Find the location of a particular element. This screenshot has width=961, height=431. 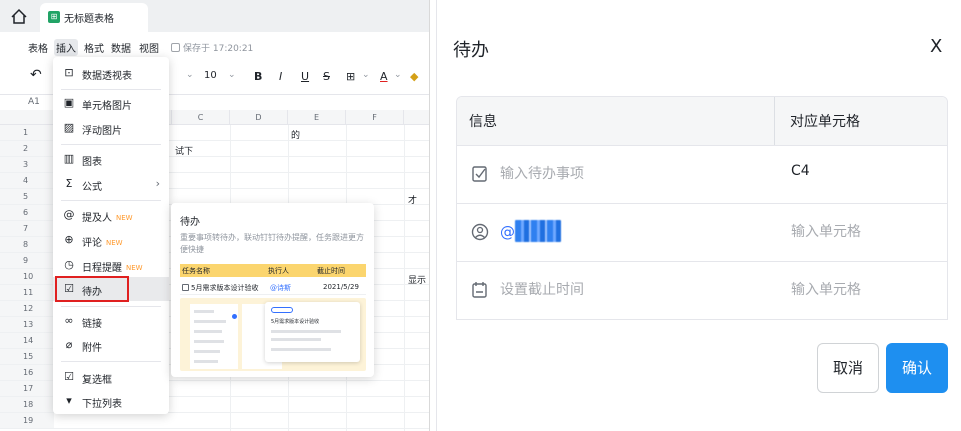

checkbox-icon is located at coordinates (185, 287).